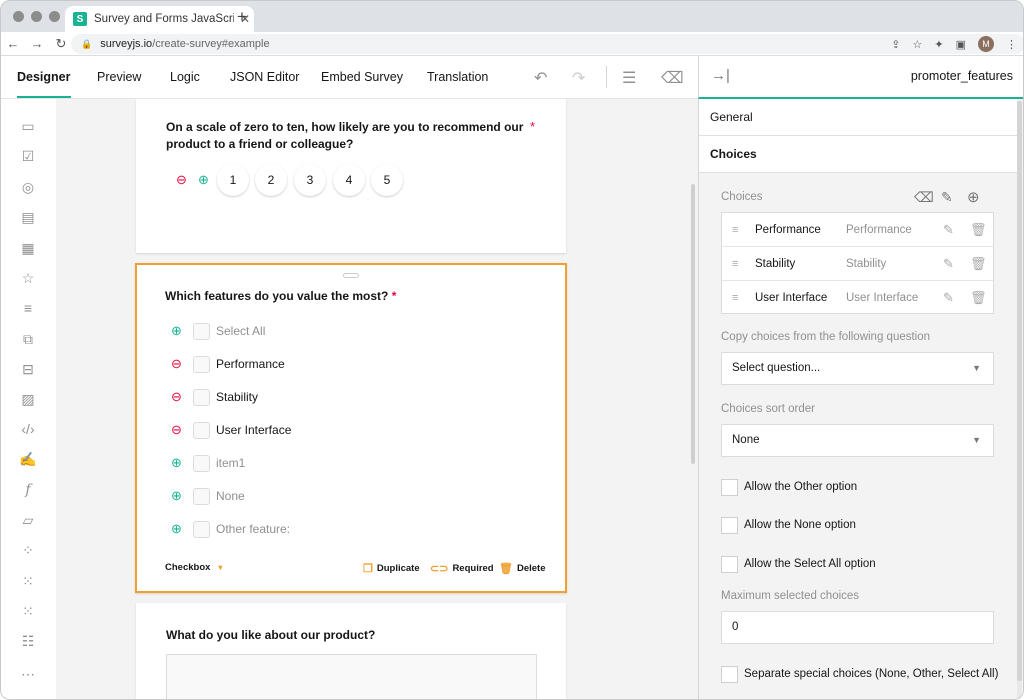  What do you see at coordinates (28, 550) in the screenshot?
I see `matrix-icon: ⁘` at bounding box center [28, 550].